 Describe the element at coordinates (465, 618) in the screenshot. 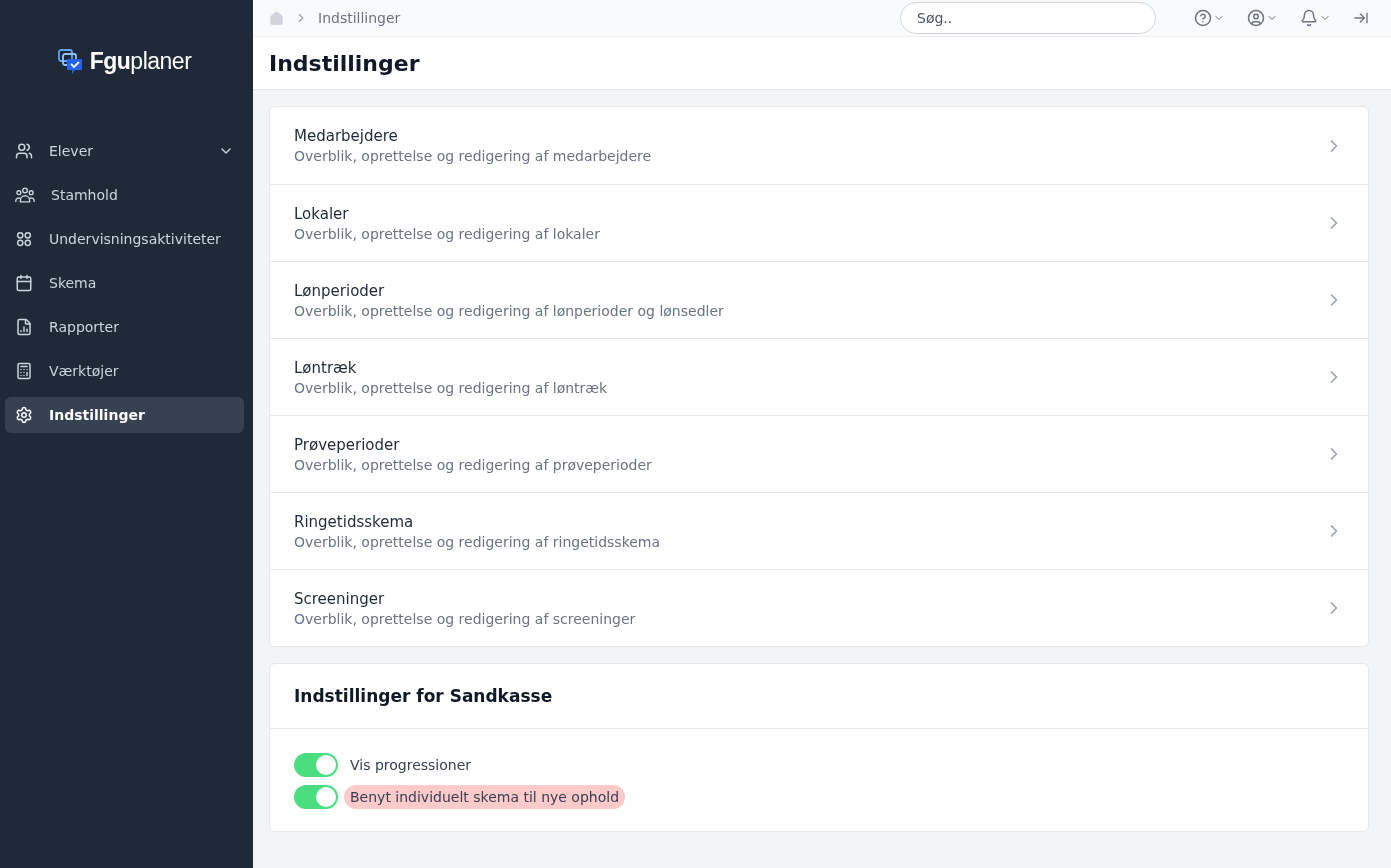

I see `setting-description: Overblik, oprettelse og redigering af screeninger` at that location.